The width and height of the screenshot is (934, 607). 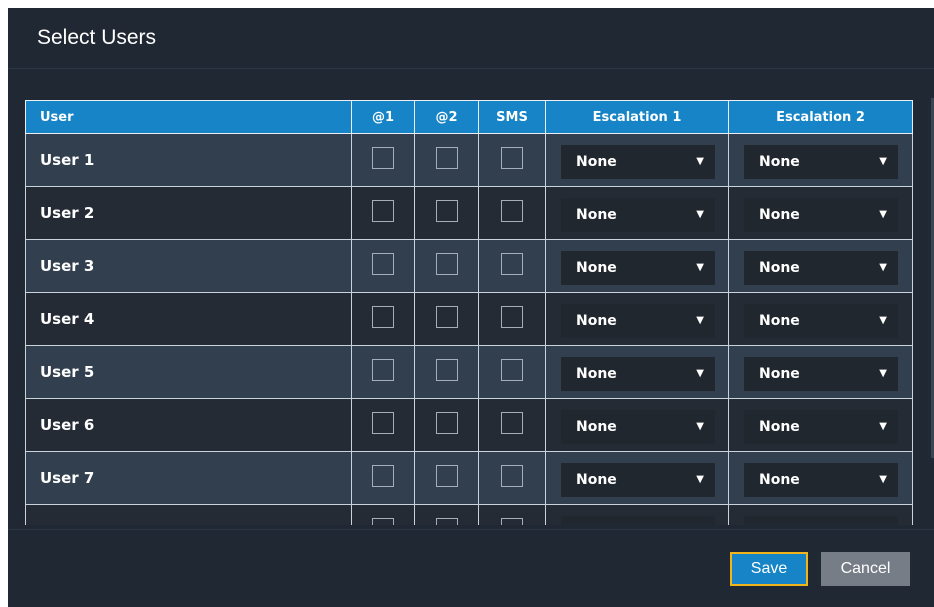 What do you see at coordinates (637, 117) in the screenshot?
I see `column-header-escalation-1: Escalation 1` at bounding box center [637, 117].